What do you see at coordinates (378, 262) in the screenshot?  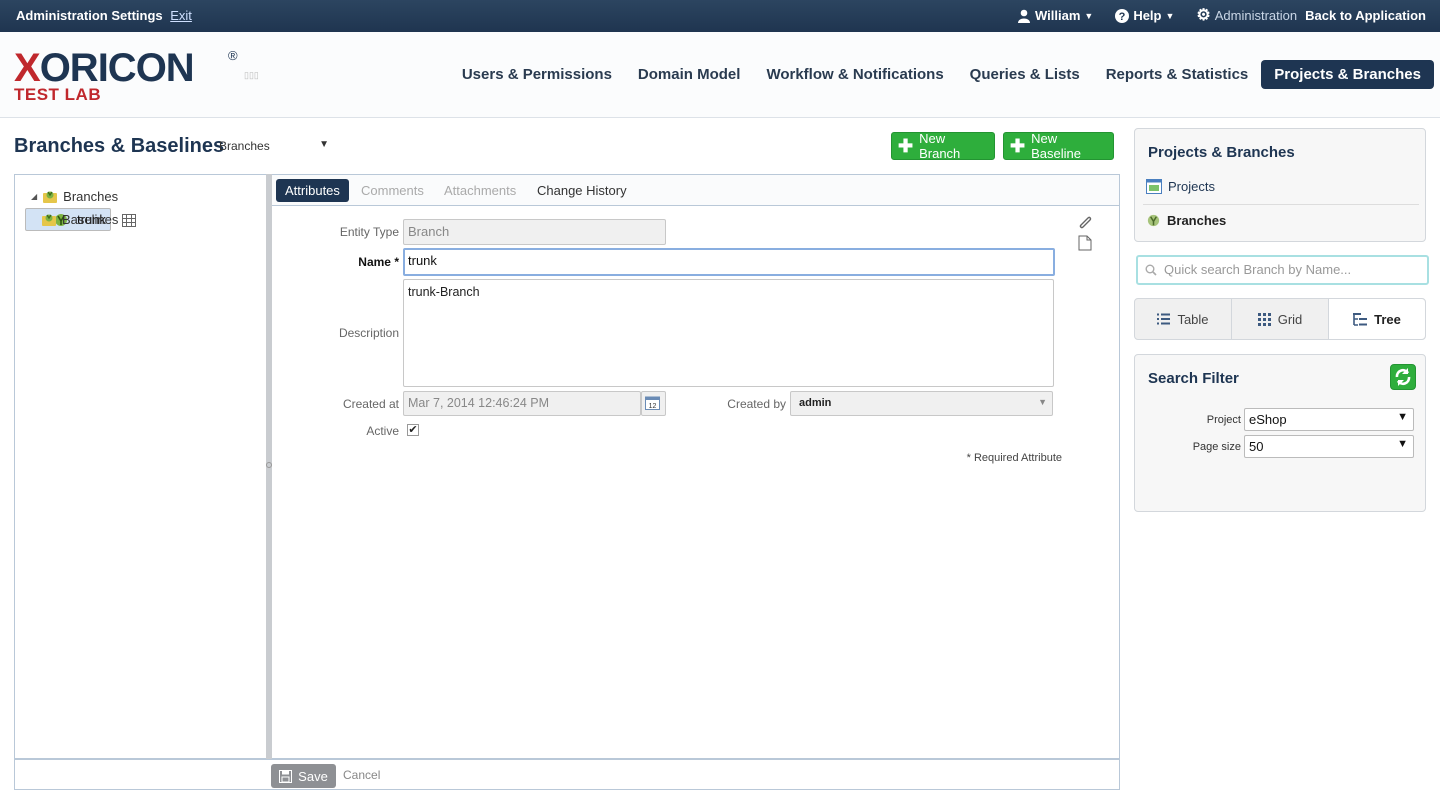 I see `name-label: Name *` at bounding box center [378, 262].